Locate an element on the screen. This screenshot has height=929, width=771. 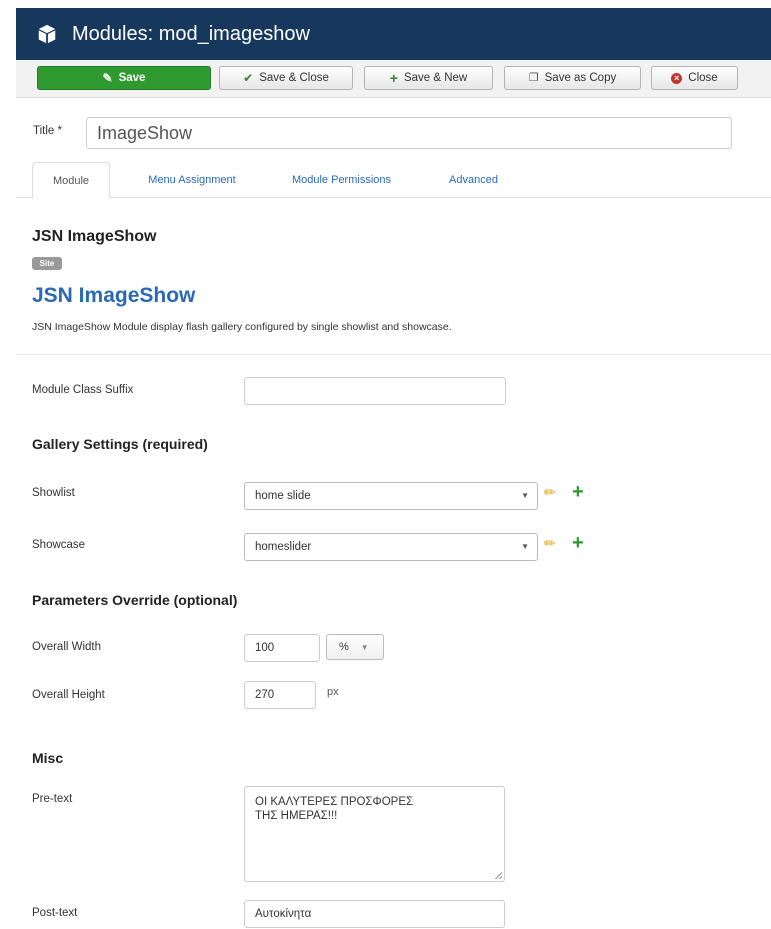
page-title: Modules: mod_imageshow is located at coordinates (191, 33).